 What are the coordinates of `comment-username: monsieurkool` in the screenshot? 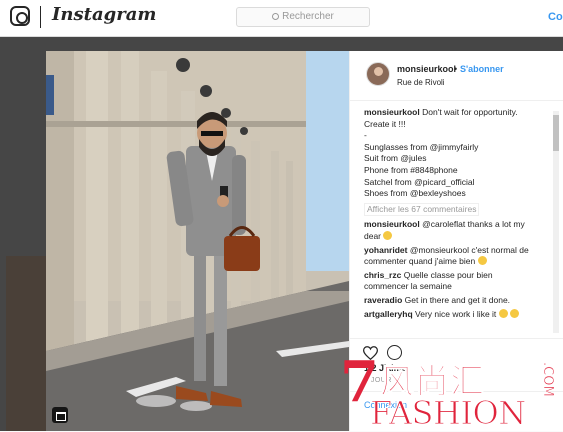 It's located at (392, 224).